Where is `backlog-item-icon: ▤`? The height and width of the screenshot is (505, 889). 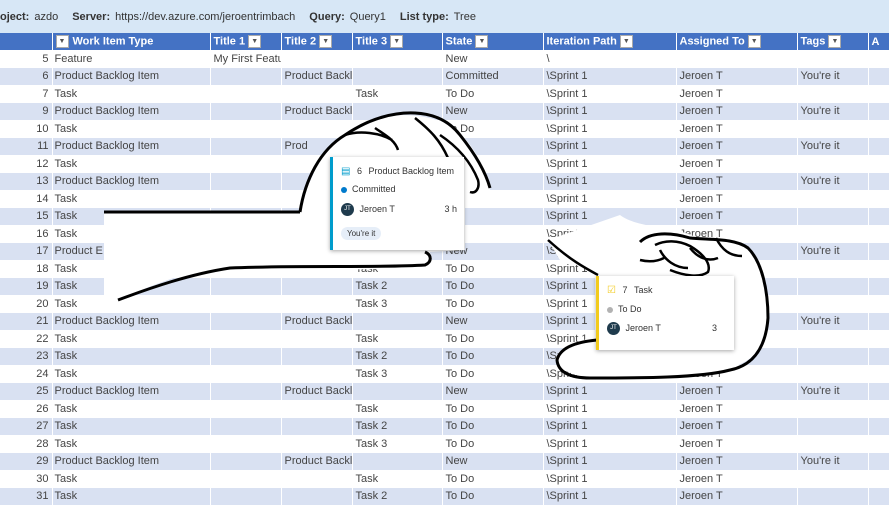 backlog-item-icon: ▤ is located at coordinates (345, 171).